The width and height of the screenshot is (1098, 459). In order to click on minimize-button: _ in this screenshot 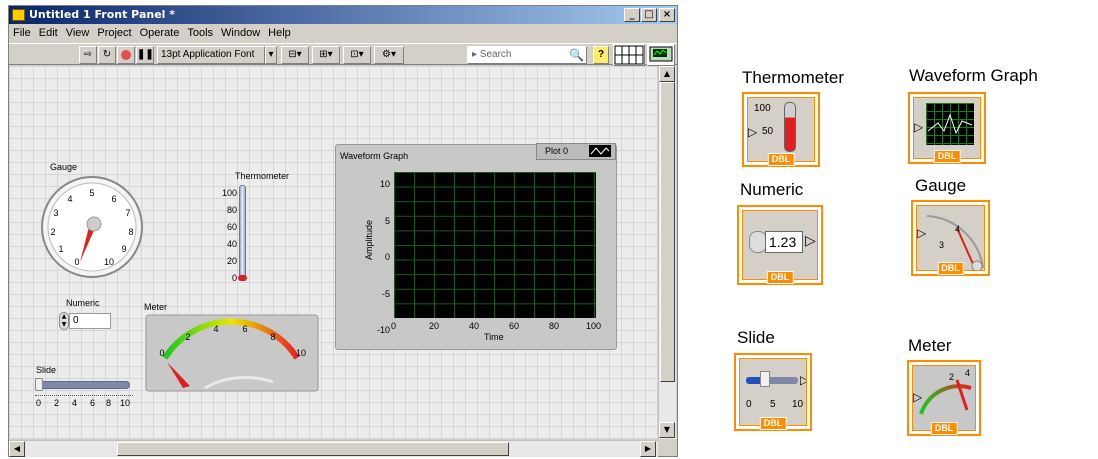, I will do `click(632, 15)`.